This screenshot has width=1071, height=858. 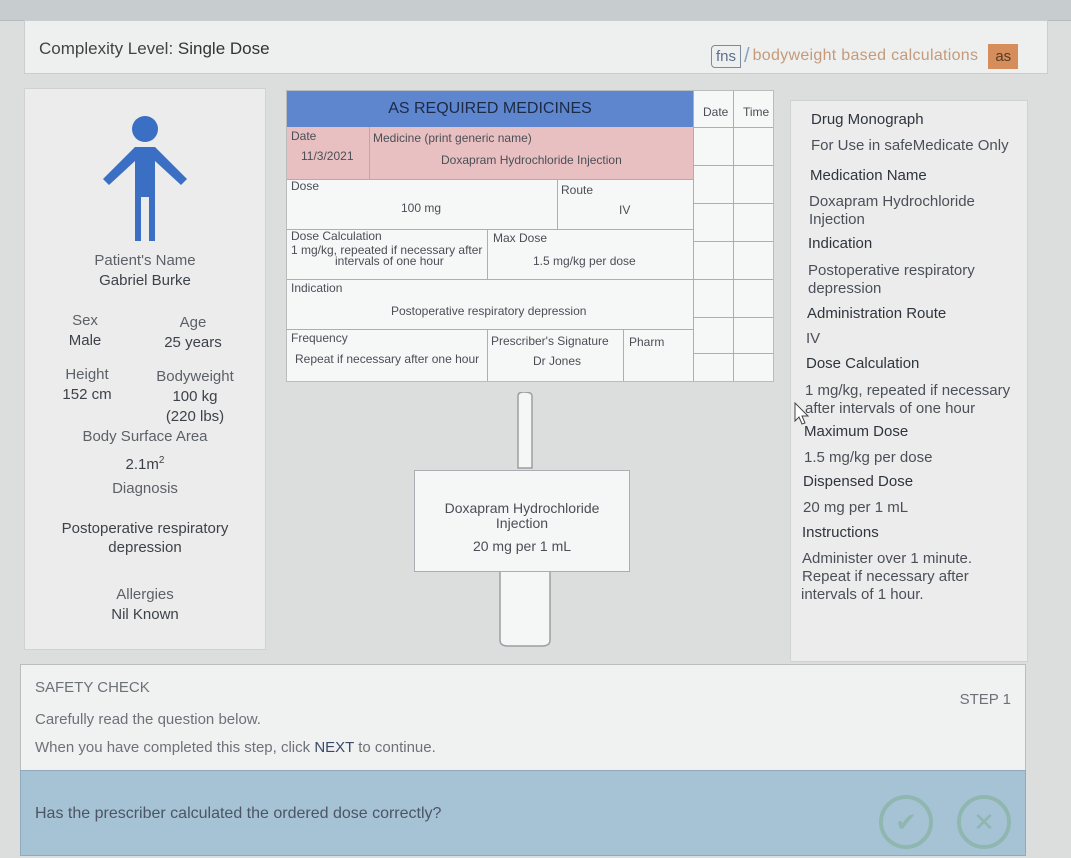 What do you see at coordinates (858, 481) in the screenshot?
I see `dispensed-heading: Dispensed Dose` at bounding box center [858, 481].